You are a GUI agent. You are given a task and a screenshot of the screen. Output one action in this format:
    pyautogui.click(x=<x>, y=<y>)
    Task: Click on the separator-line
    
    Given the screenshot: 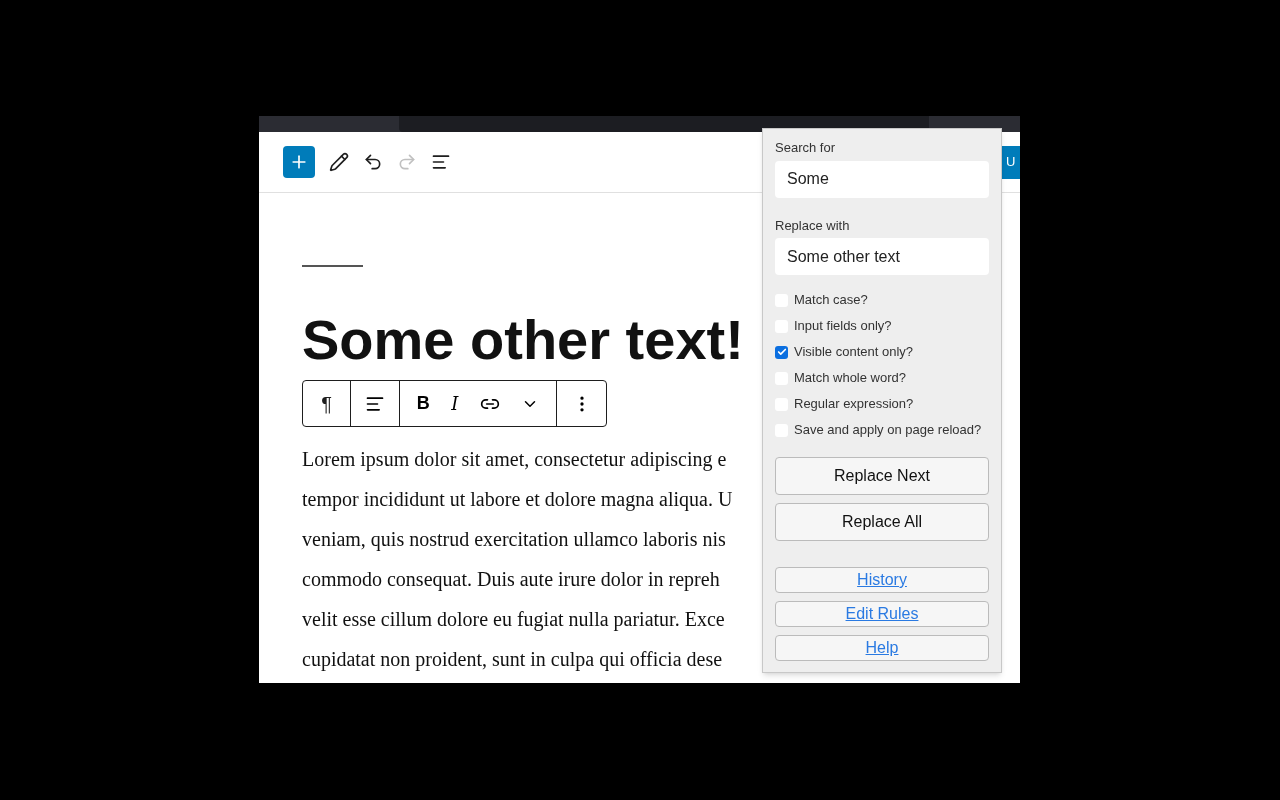 What is the action you would take?
    pyautogui.click(x=332, y=266)
    